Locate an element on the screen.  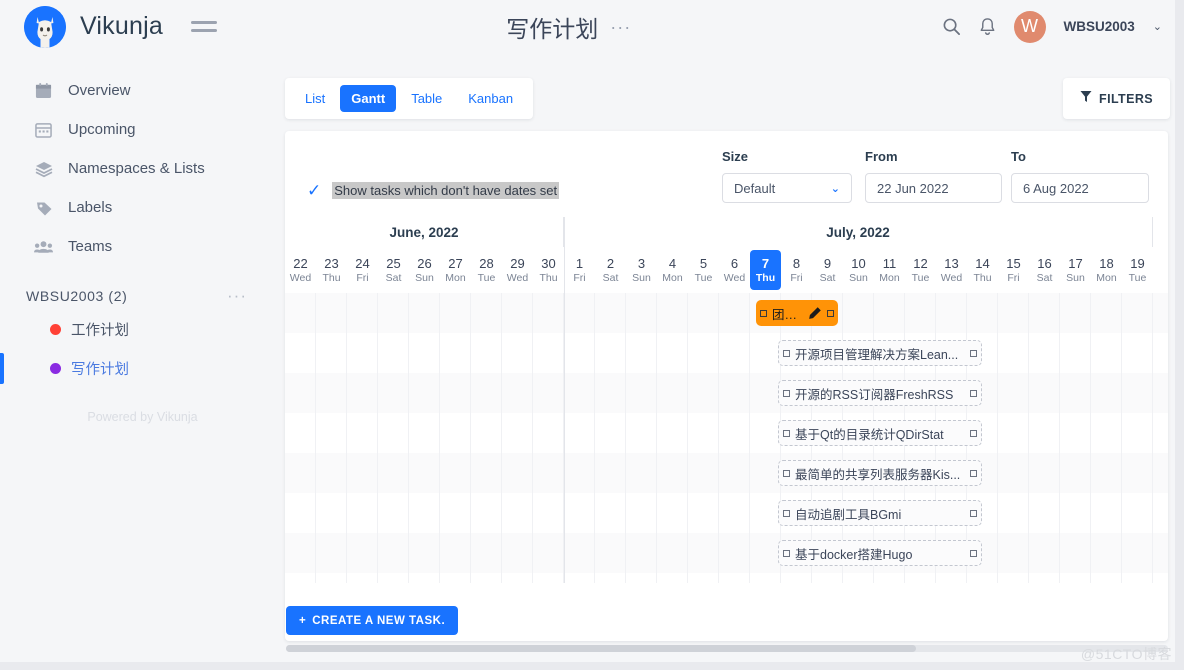
gantt-day: 6 Wed is located at coordinates (734, 270).